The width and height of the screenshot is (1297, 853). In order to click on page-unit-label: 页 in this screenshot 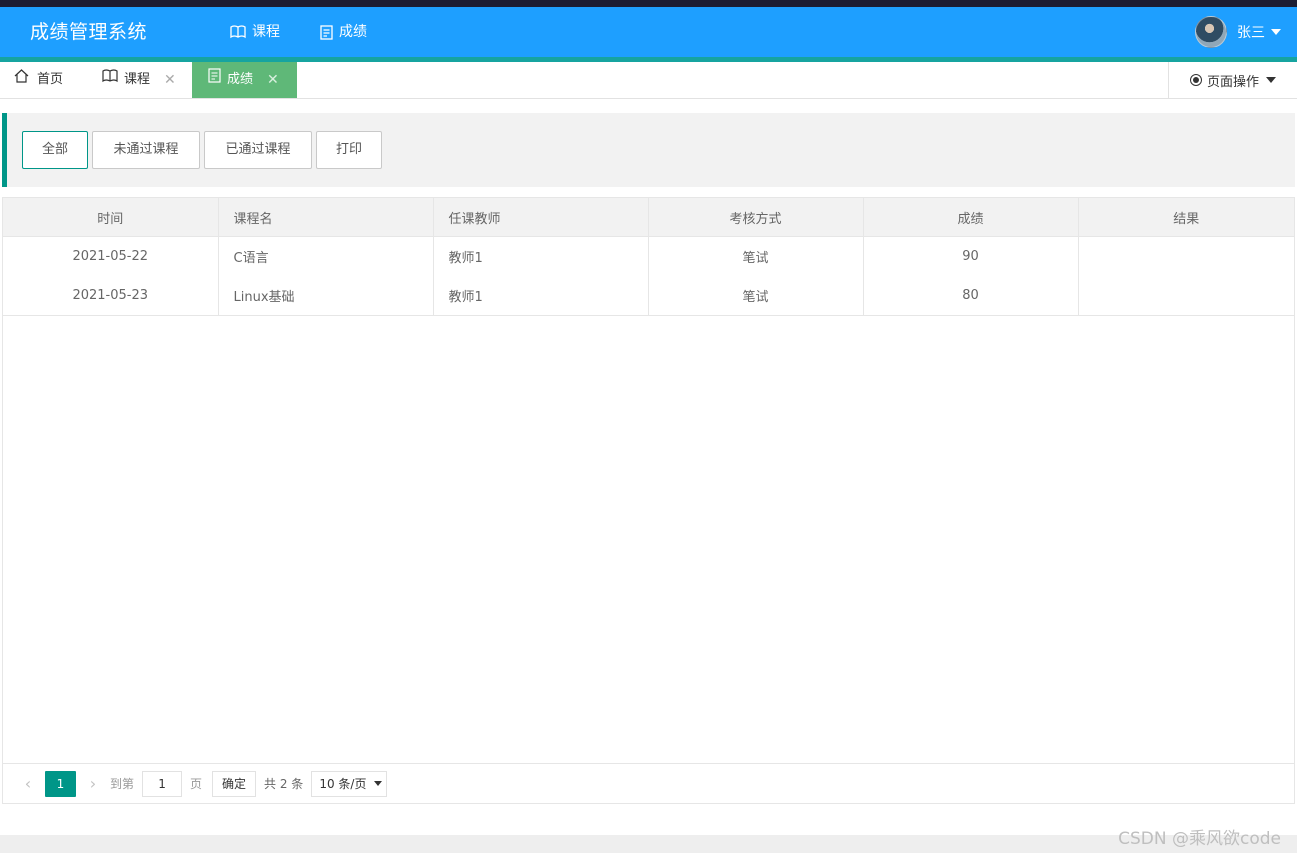, I will do `click(196, 784)`.